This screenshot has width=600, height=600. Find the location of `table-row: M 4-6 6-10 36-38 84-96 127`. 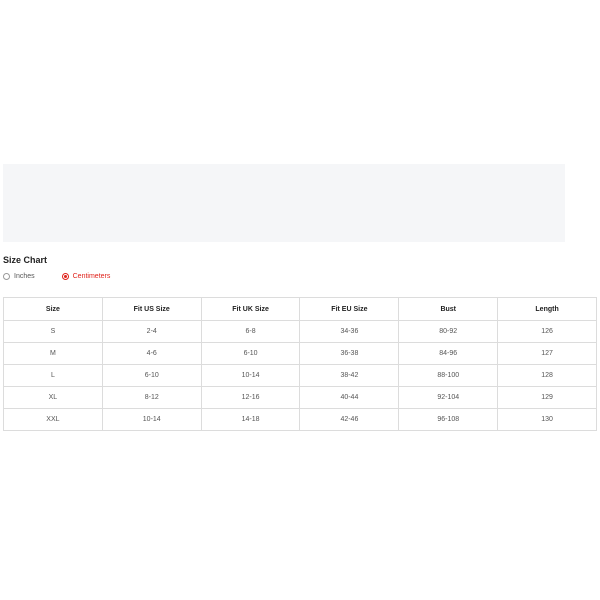

table-row: M 4-6 6-10 36-38 84-96 127 is located at coordinates (300, 353).